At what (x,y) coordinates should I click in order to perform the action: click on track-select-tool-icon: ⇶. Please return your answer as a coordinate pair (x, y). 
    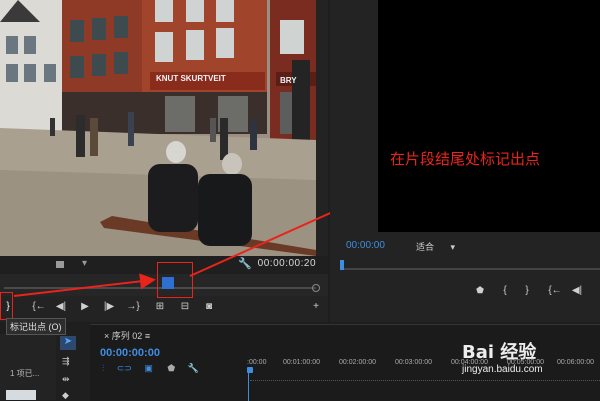
    Looking at the image, I should click on (66, 361).